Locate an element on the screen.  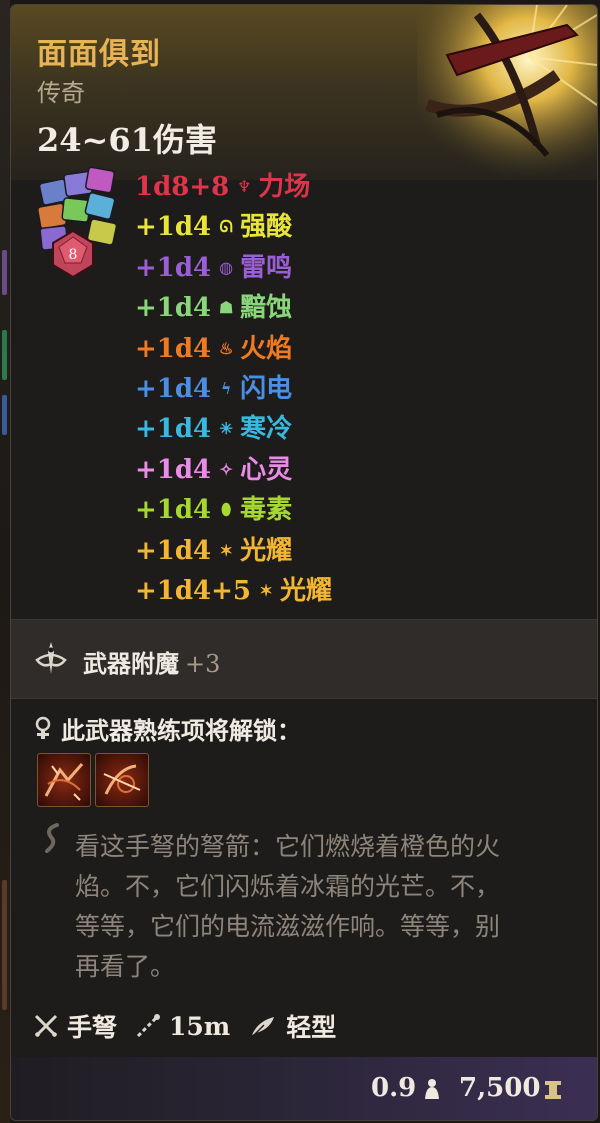
damage-row: +1d4 ϟ 闪电 is located at coordinates (233, 389).